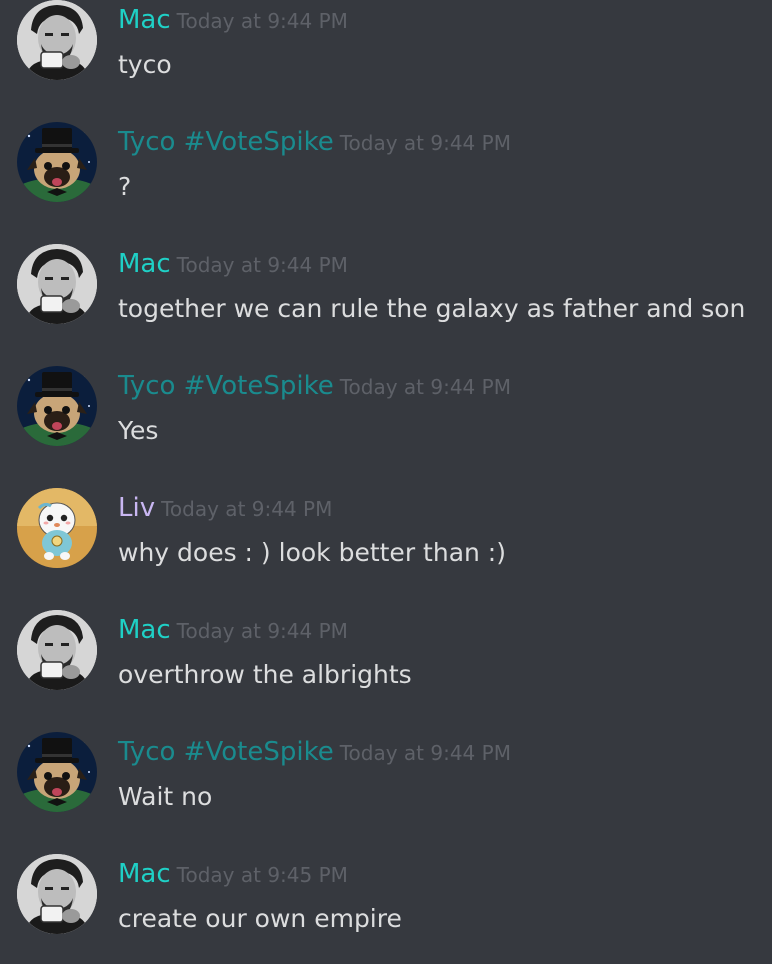 The image size is (772, 964). Describe the element at coordinates (145, 64) in the screenshot. I see `message-text: tyco` at that location.